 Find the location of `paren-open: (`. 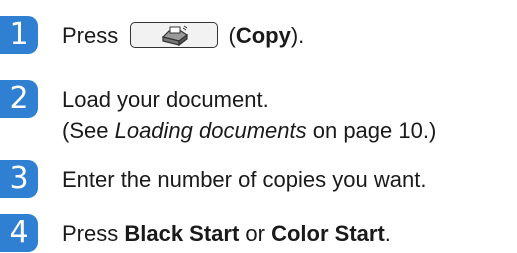

paren-open: ( is located at coordinates (232, 35).